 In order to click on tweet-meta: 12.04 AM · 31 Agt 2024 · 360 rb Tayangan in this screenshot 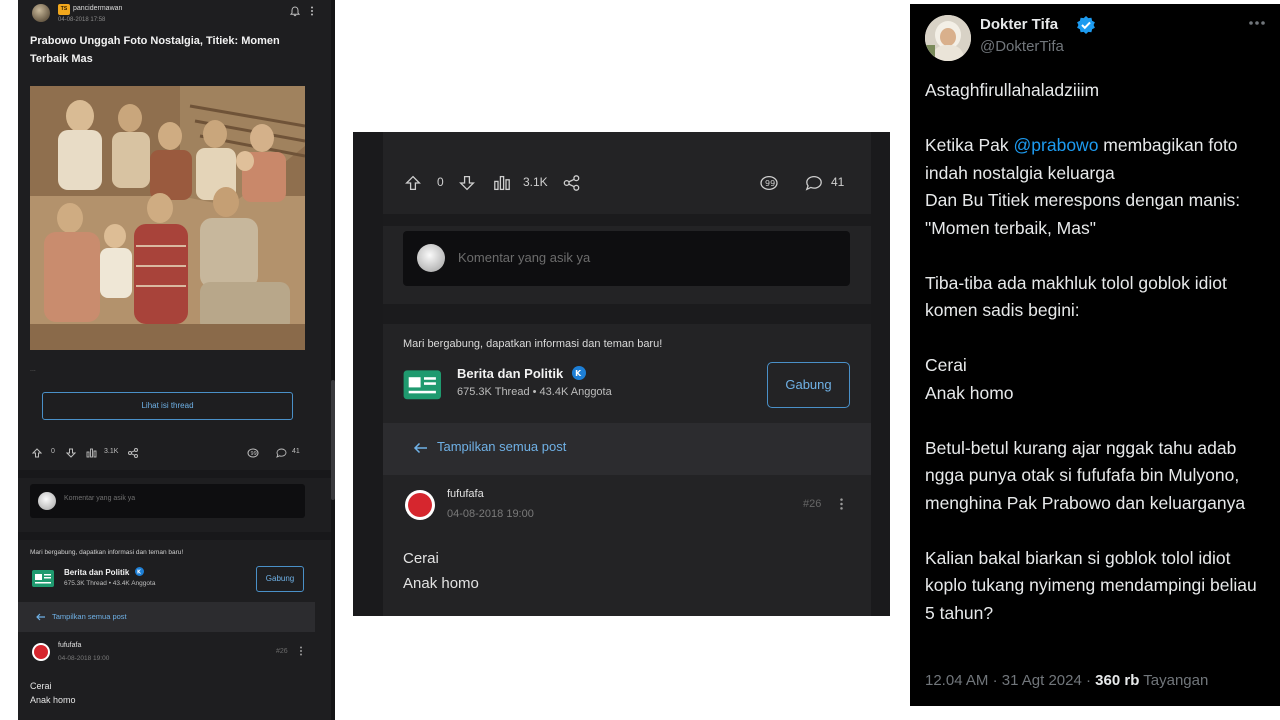, I will do `click(1066, 680)`.